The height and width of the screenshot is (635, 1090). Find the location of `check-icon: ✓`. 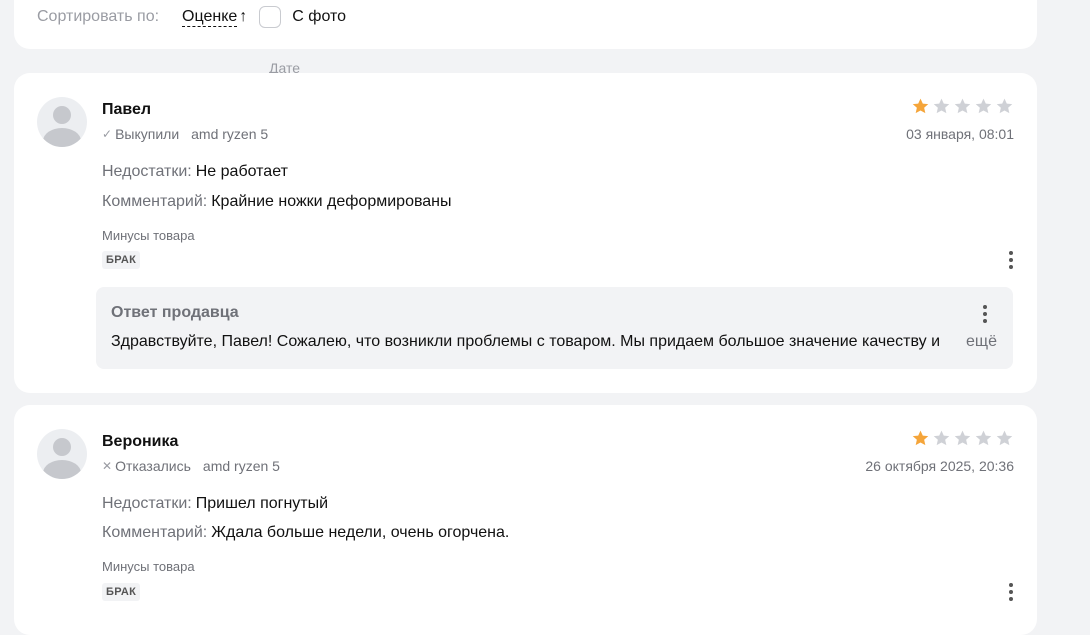

check-icon: ✓ is located at coordinates (107, 134).